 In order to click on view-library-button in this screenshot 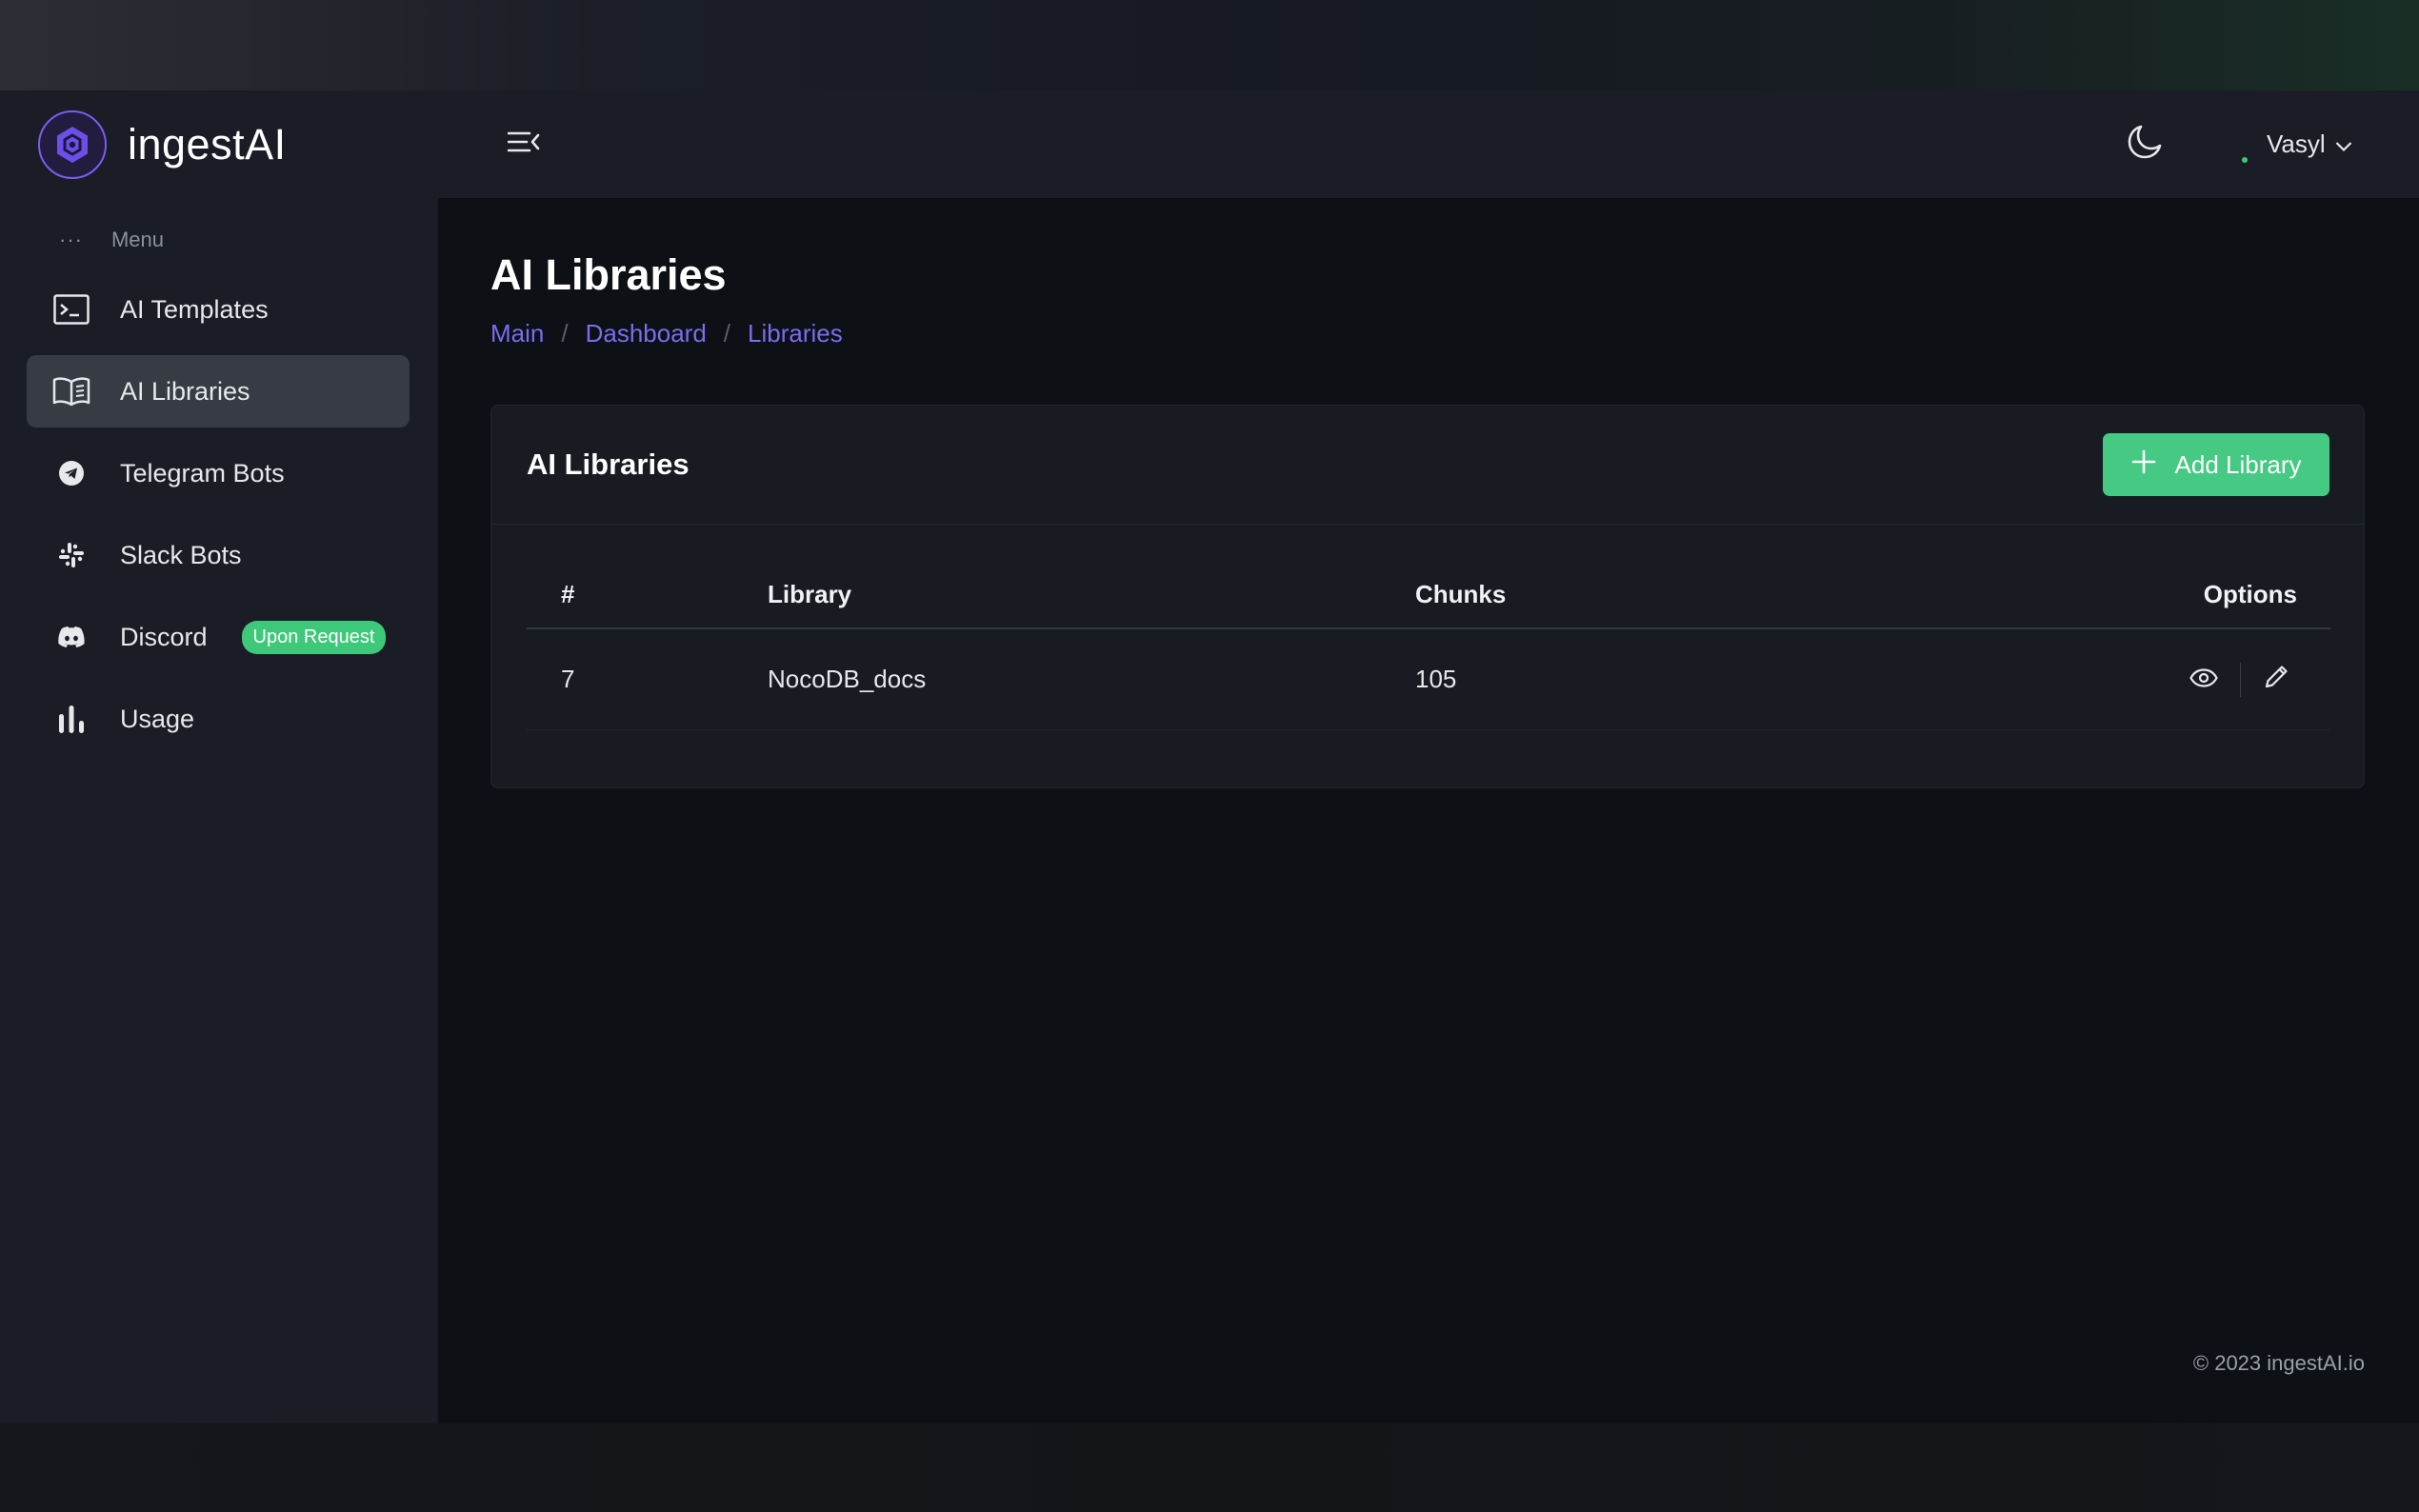, I will do `click(2204, 680)`.